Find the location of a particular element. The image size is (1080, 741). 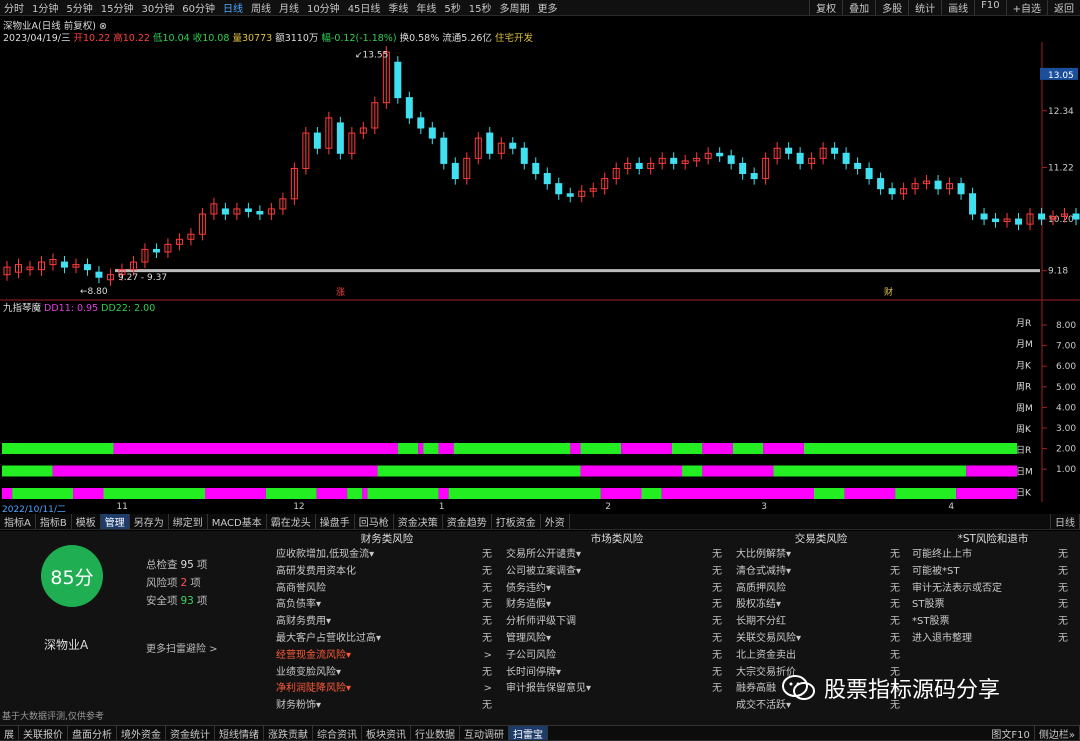

indicator-tab-6: MACD基本 is located at coordinates (237, 521).